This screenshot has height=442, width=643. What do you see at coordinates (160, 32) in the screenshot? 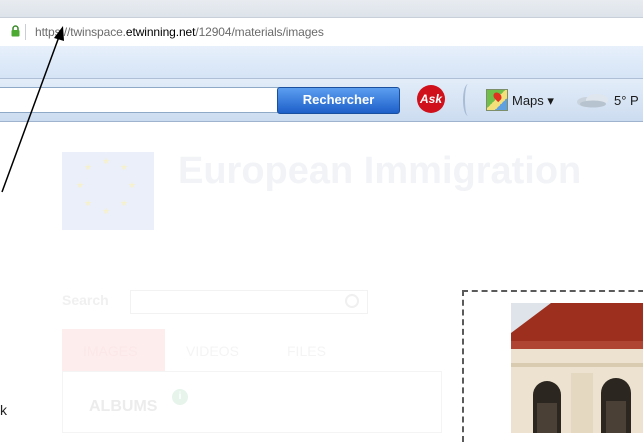
I see `url-domain: etwinning.net` at bounding box center [160, 32].